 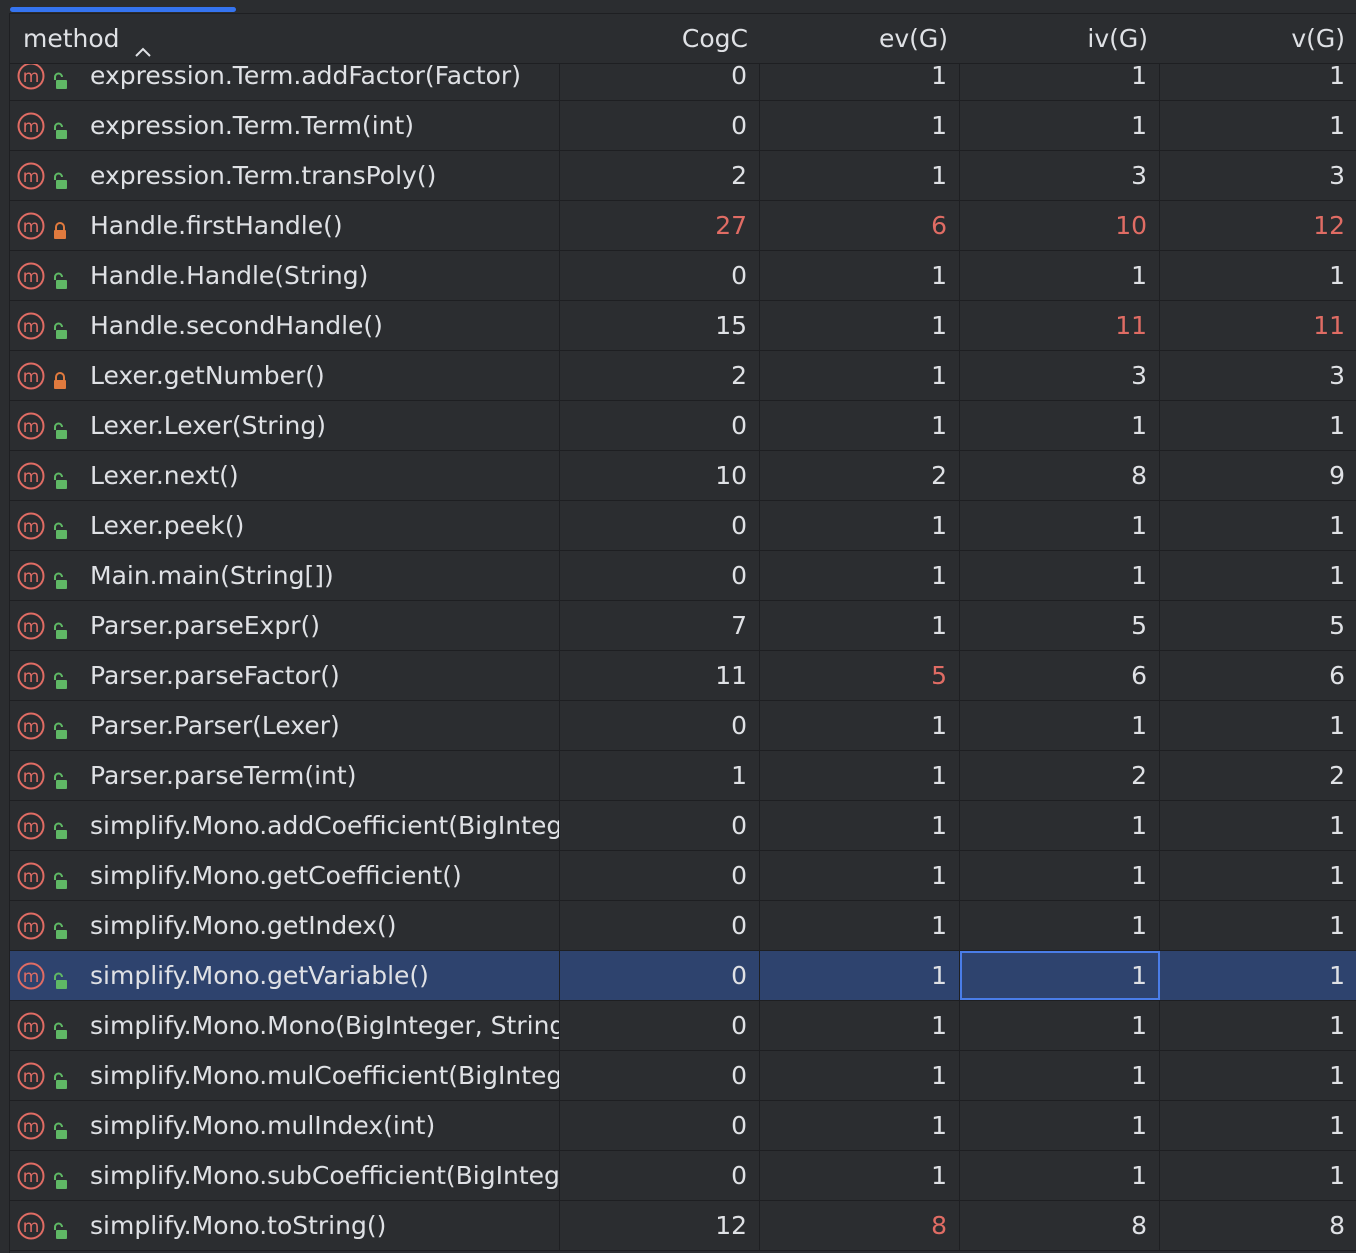 I want to click on method-cell: m simplify.Mono.getCoefficient(), so click(x=285, y=875).